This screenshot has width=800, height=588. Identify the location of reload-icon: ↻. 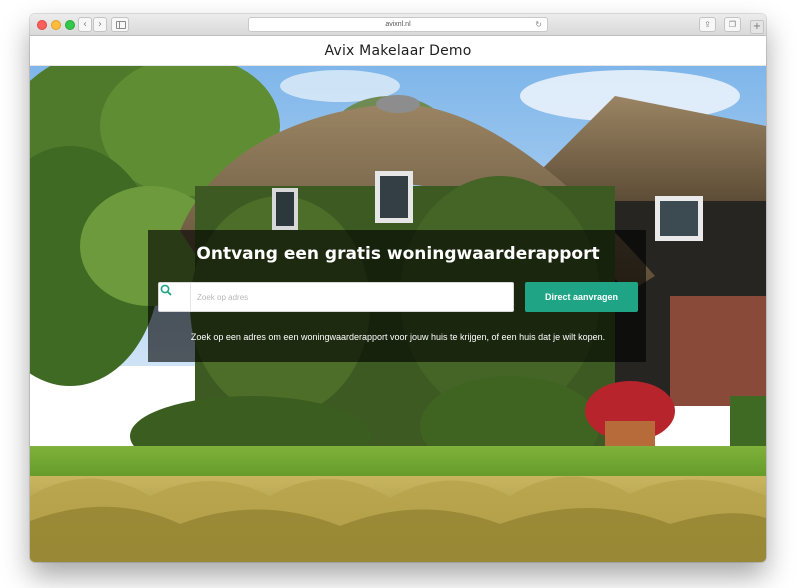
(538, 24).